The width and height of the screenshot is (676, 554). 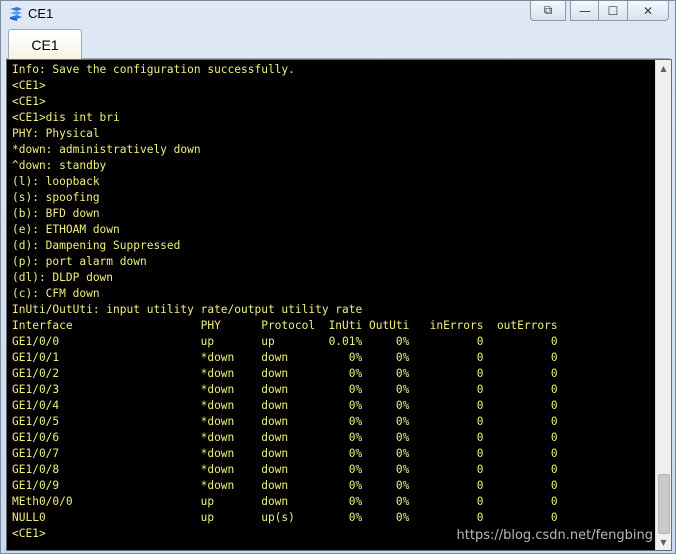 I want to click on console-line: <CE1>dis int bri, so click(x=66, y=117).